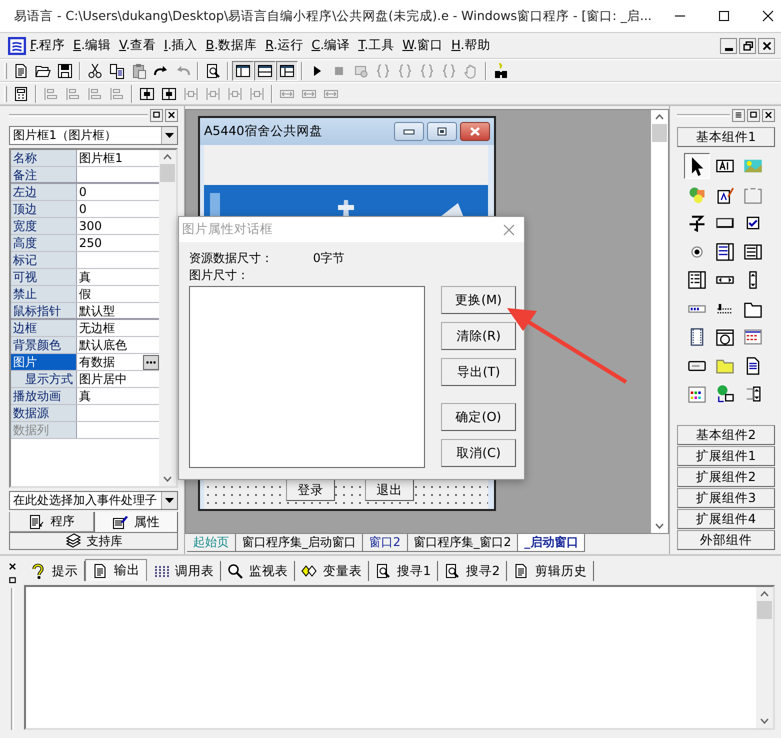 The image size is (781, 738). What do you see at coordinates (330, 45) in the screenshot?
I see `menu-item: C.编译` at bounding box center [330, 45].